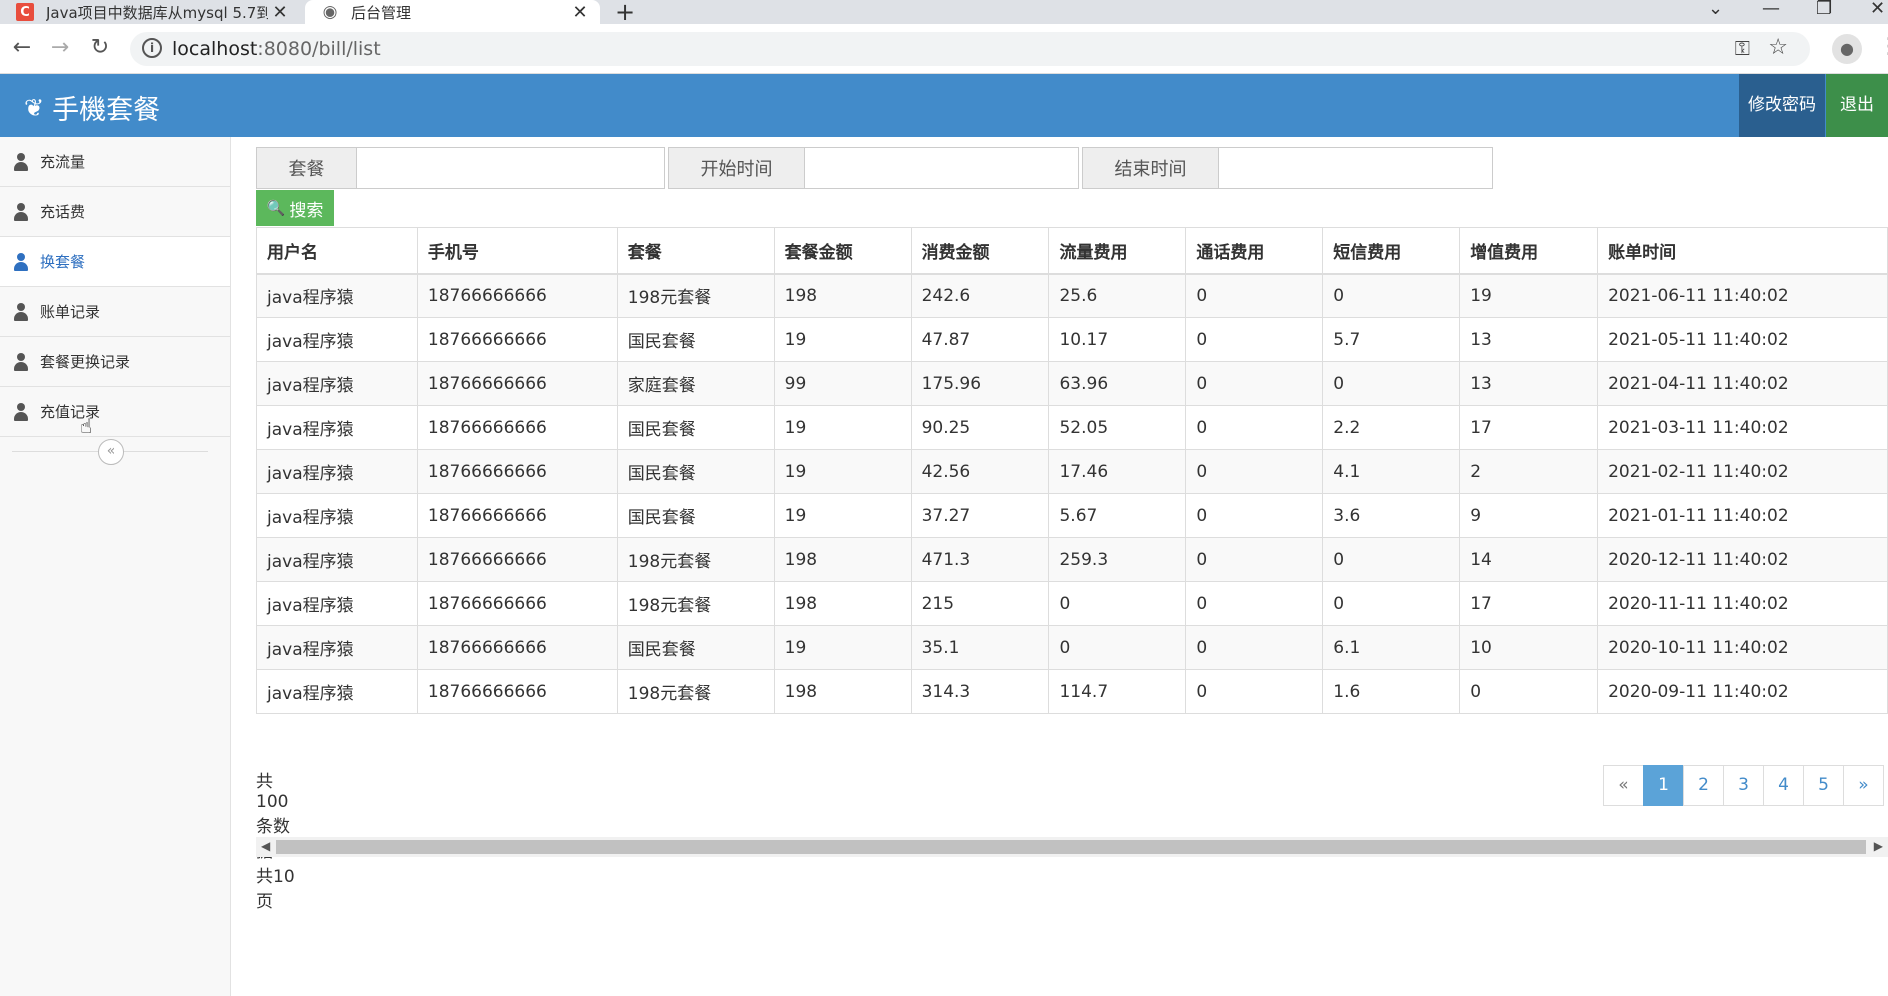 This screenshot has width=1888, height=996. I want to click on brand: ❦ 手機套餐, so click(92, 107).